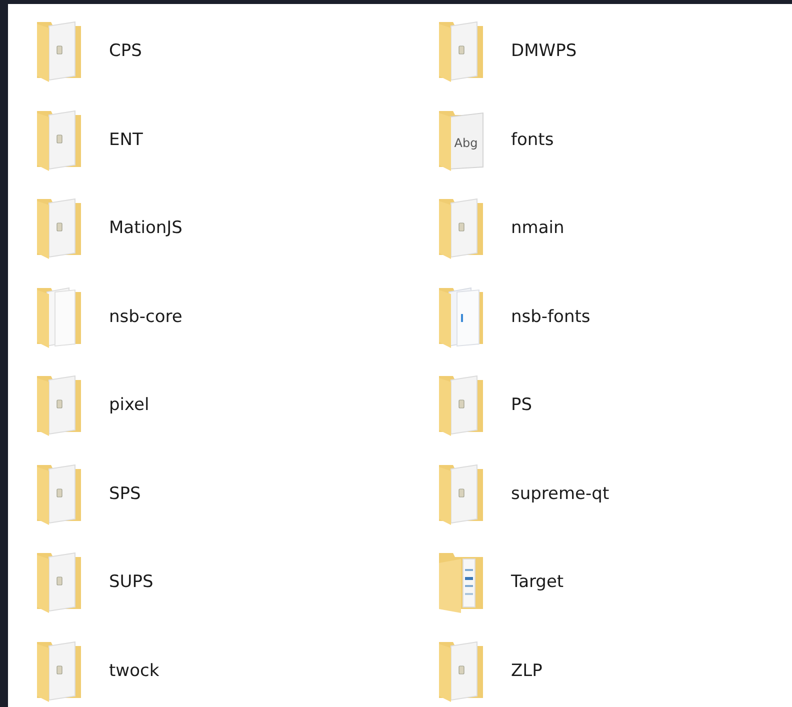  I want to click on folder-name: PS, so click(521, 405).